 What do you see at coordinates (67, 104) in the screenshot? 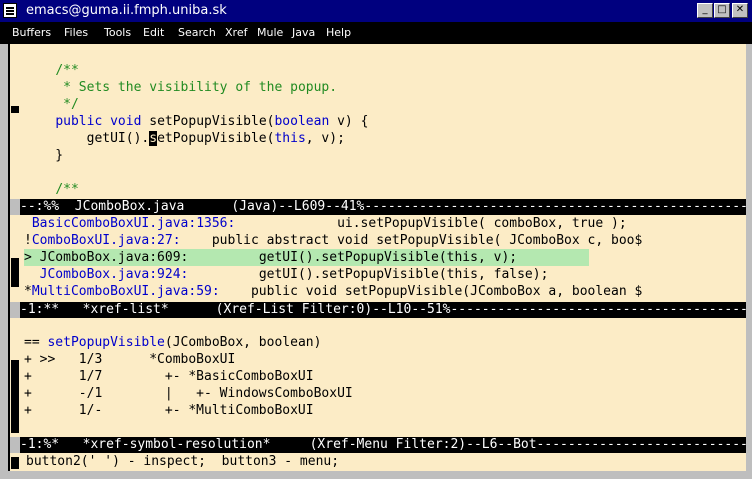
I see `code-line: */` at bounding box center [67, 104].